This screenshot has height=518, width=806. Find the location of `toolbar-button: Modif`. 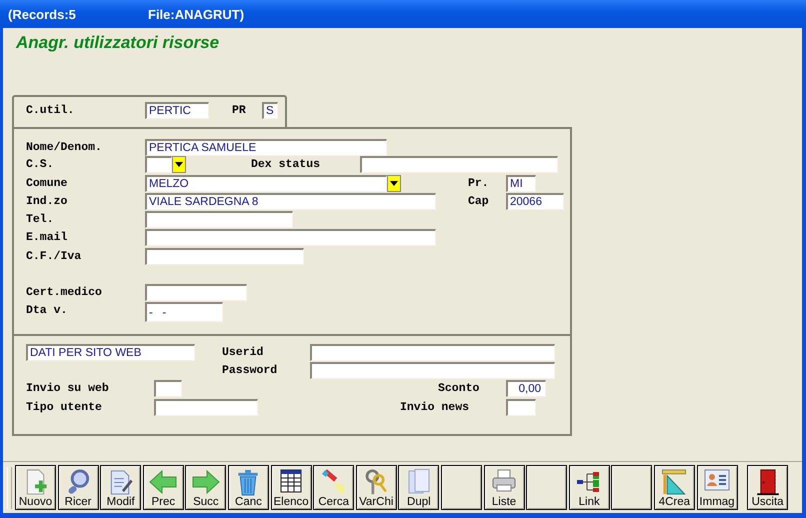

toolbar-button: Modif is located at coordinates (121, 487).